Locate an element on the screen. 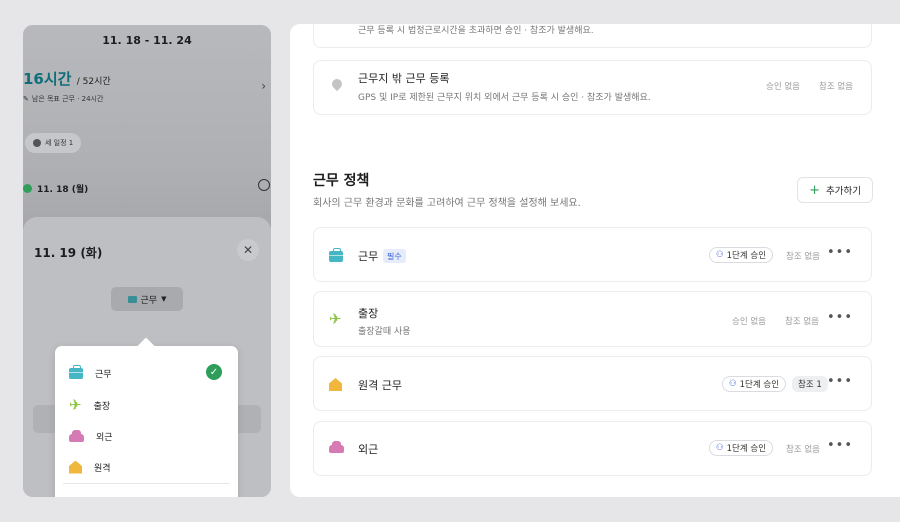 This screenshot has height=522, width=900. remaining-hours-label: 남은 목표 근무 · 24시간 is located at coordinates (67, 99).